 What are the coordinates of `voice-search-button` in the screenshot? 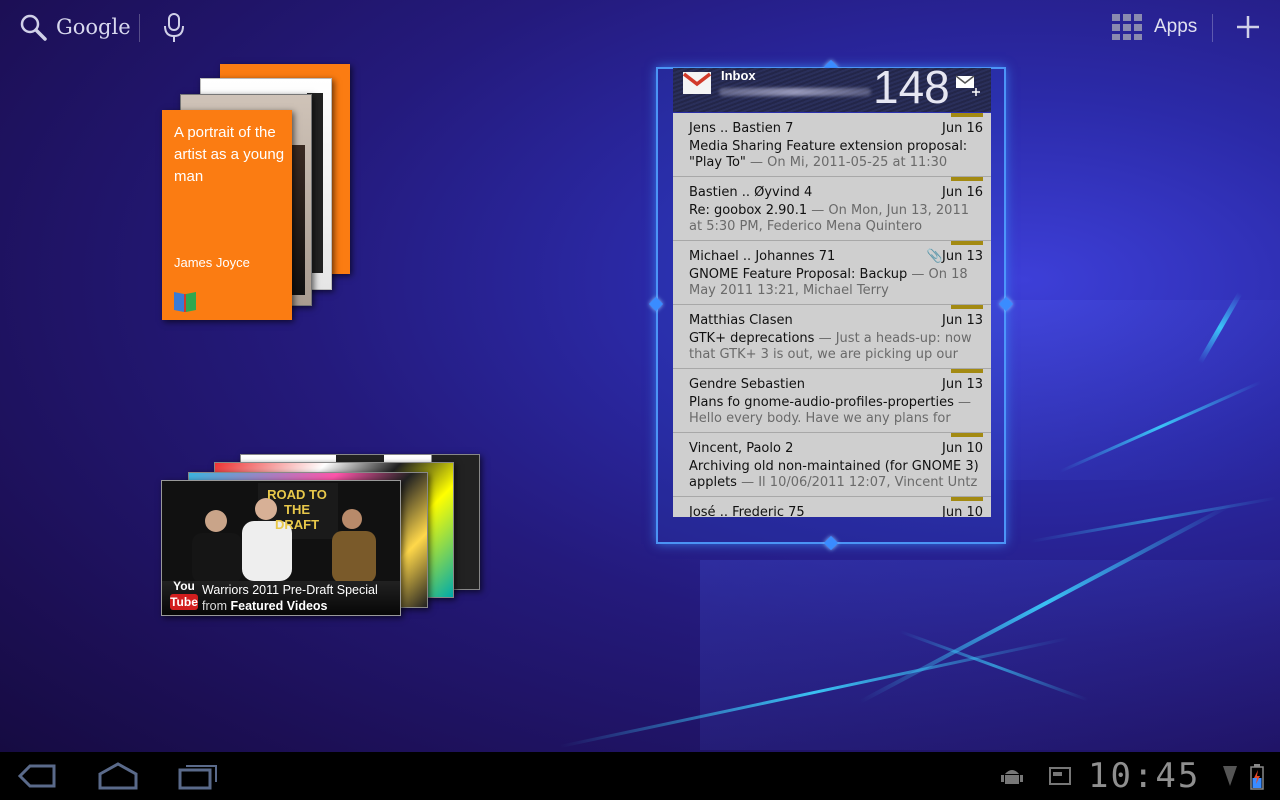 It's located at (174, 30).